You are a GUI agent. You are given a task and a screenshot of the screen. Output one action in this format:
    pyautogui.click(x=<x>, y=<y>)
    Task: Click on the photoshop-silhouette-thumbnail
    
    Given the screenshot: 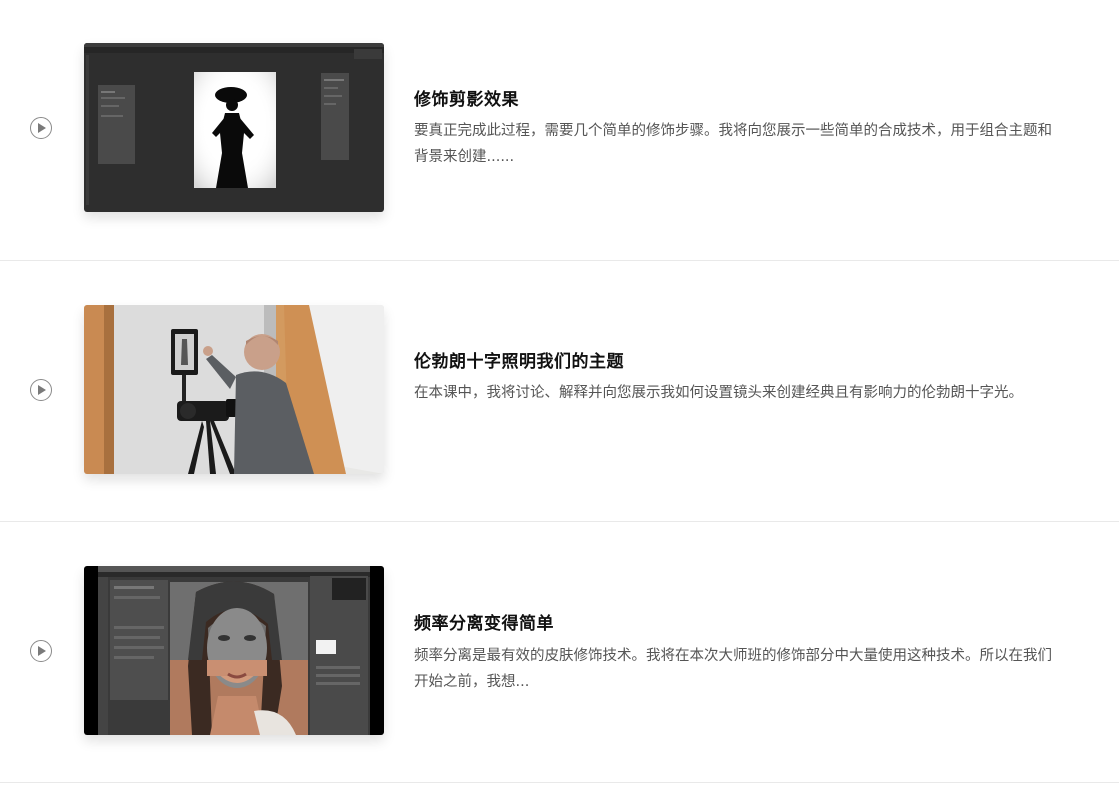 What is the action you would take?
    pyautogui.click(x=234, y=127)
    